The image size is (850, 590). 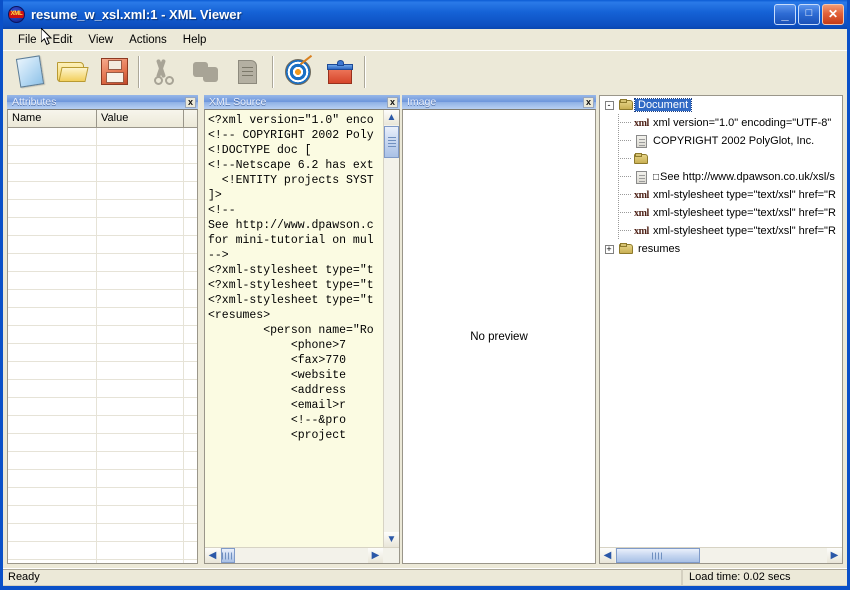 I want to click on tree-node: - Document, so click(x=721, y=105).